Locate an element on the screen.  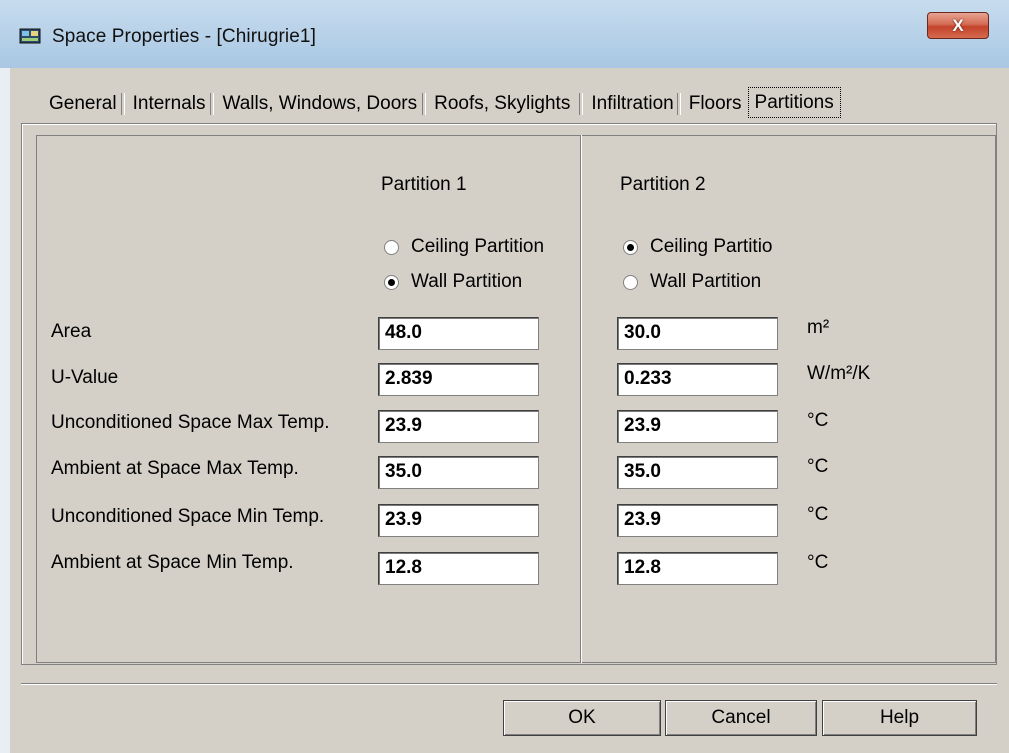
p2-wall-label: Wall Partition is located at coordinates (706, 281).